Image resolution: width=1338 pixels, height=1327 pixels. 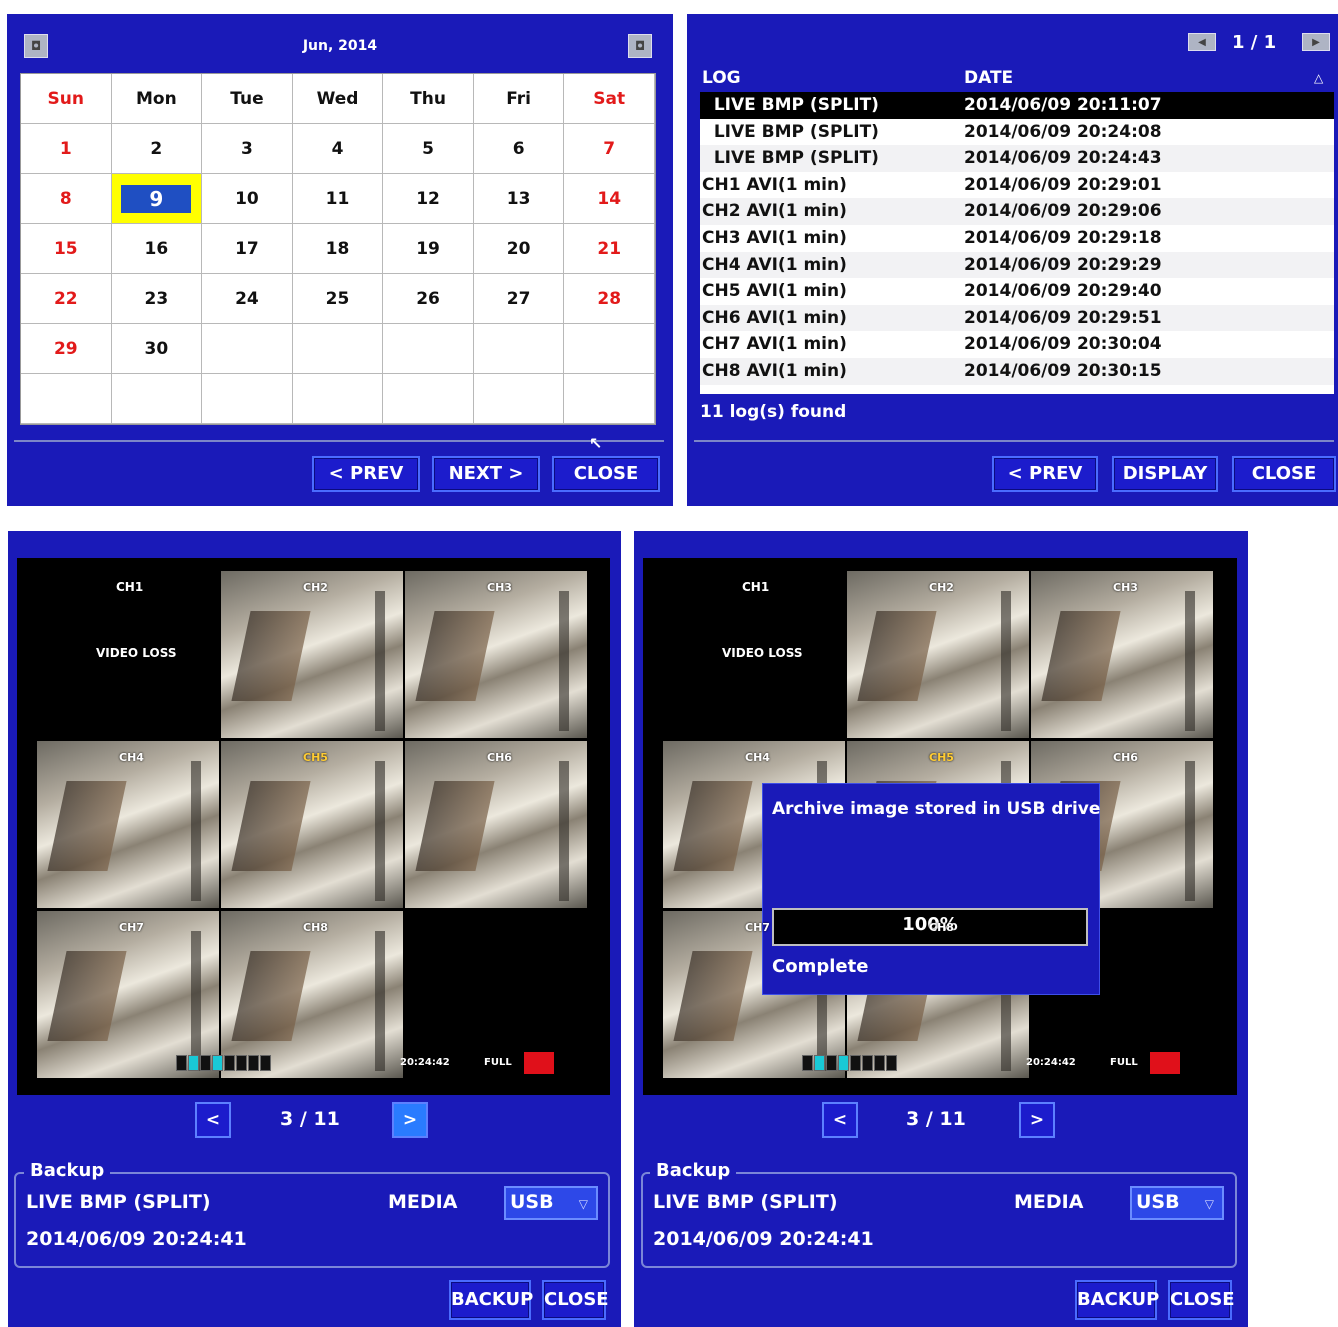 I want to click on divider, so click(x=1014, y=441).